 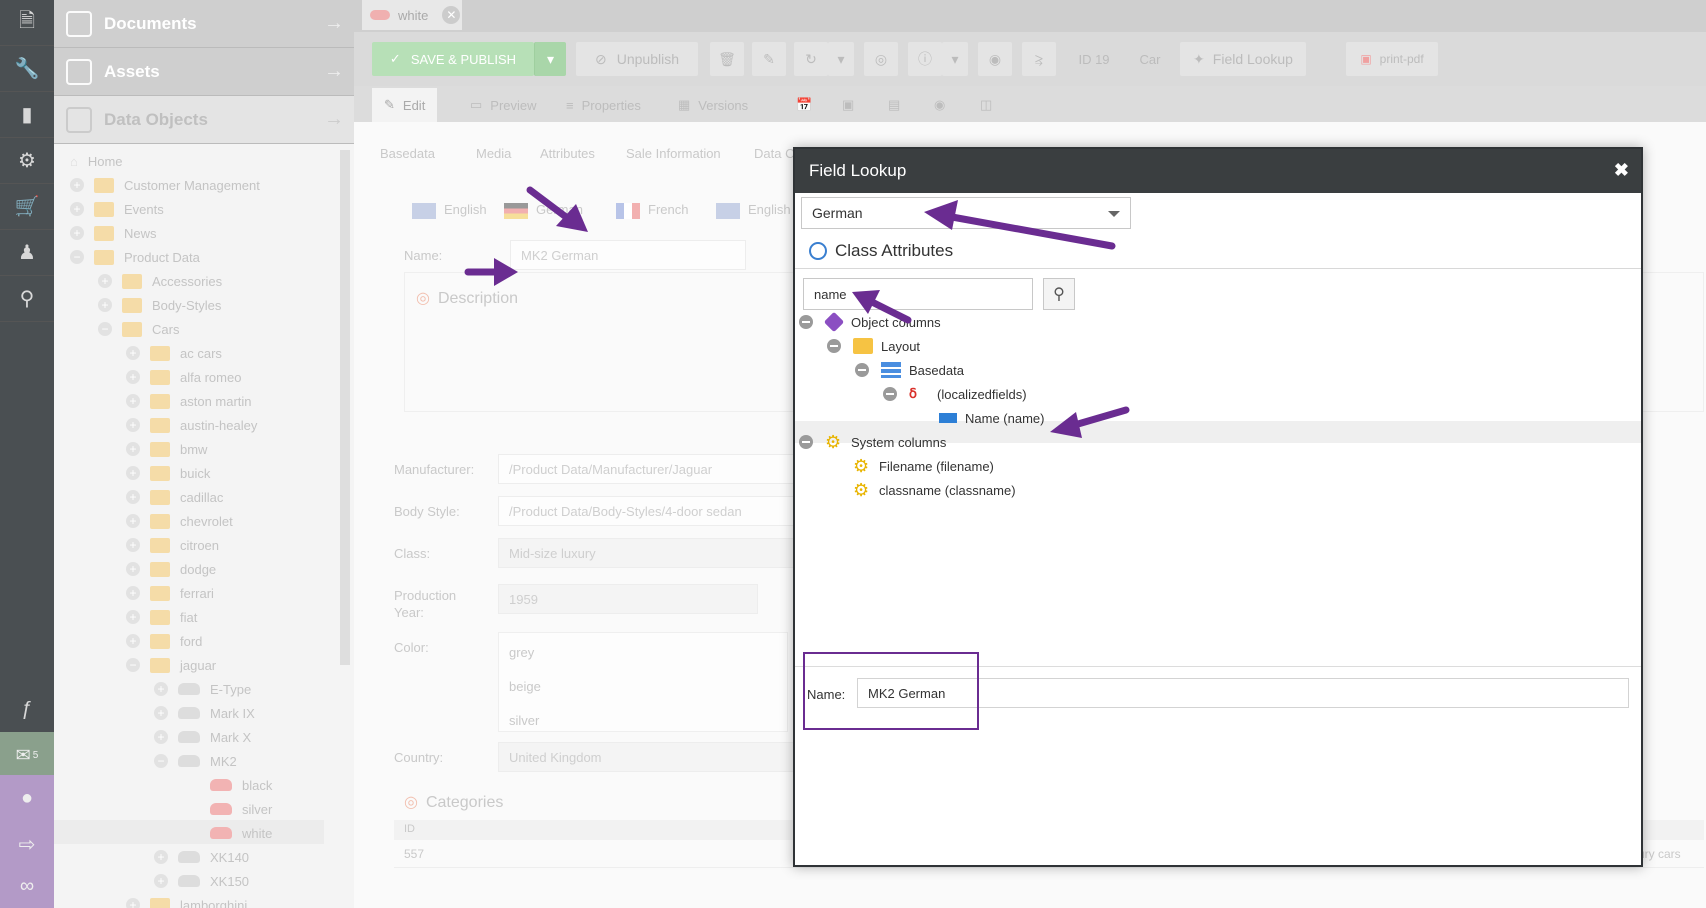 What do you see at coordinates (881, 59) in the screenshot?
I see `locate-in-tree-button: ◎` at bounding box center [881, 59].